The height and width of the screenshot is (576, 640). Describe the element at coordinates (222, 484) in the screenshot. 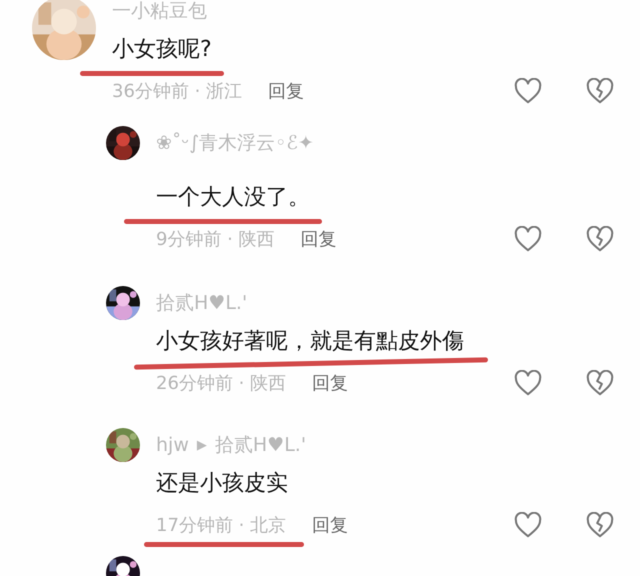

I see `comment-text: 还是小孩皮实` at that location.